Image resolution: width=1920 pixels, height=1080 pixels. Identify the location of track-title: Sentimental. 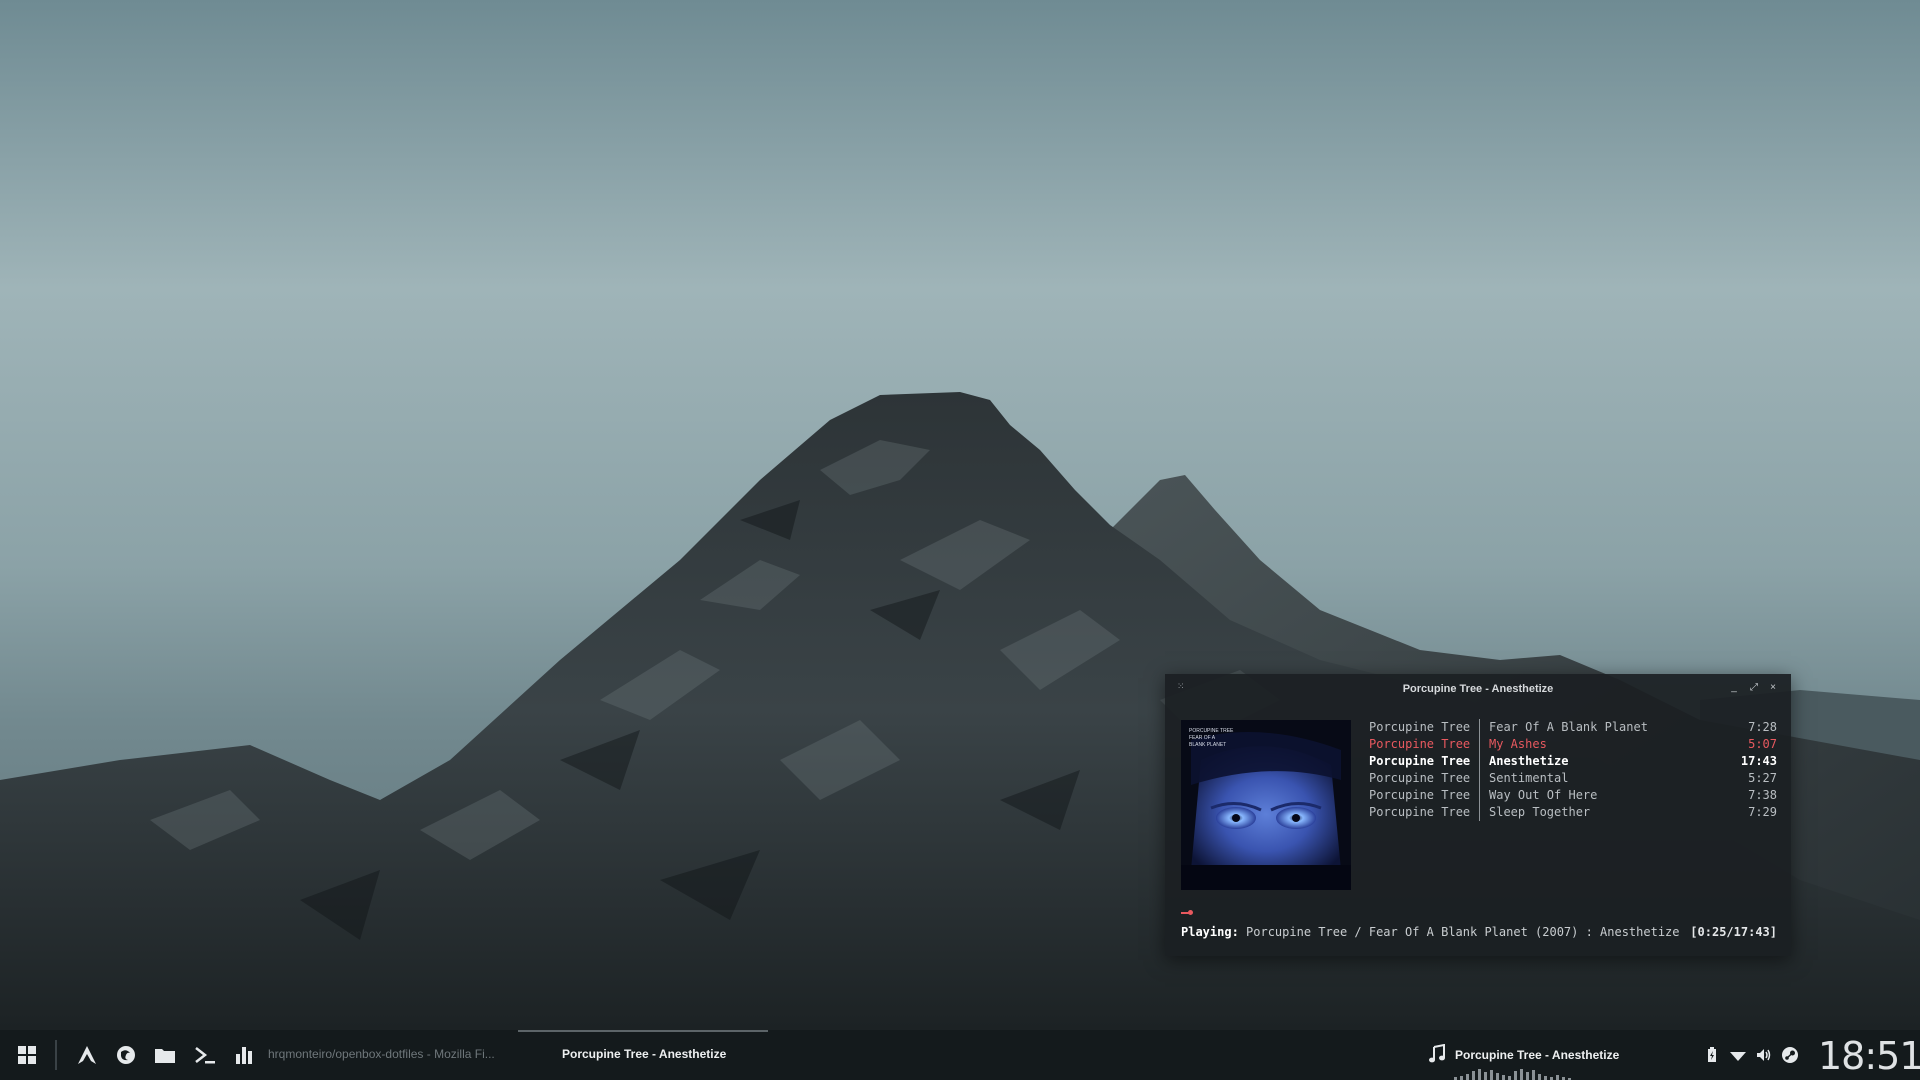
(1529, 778).